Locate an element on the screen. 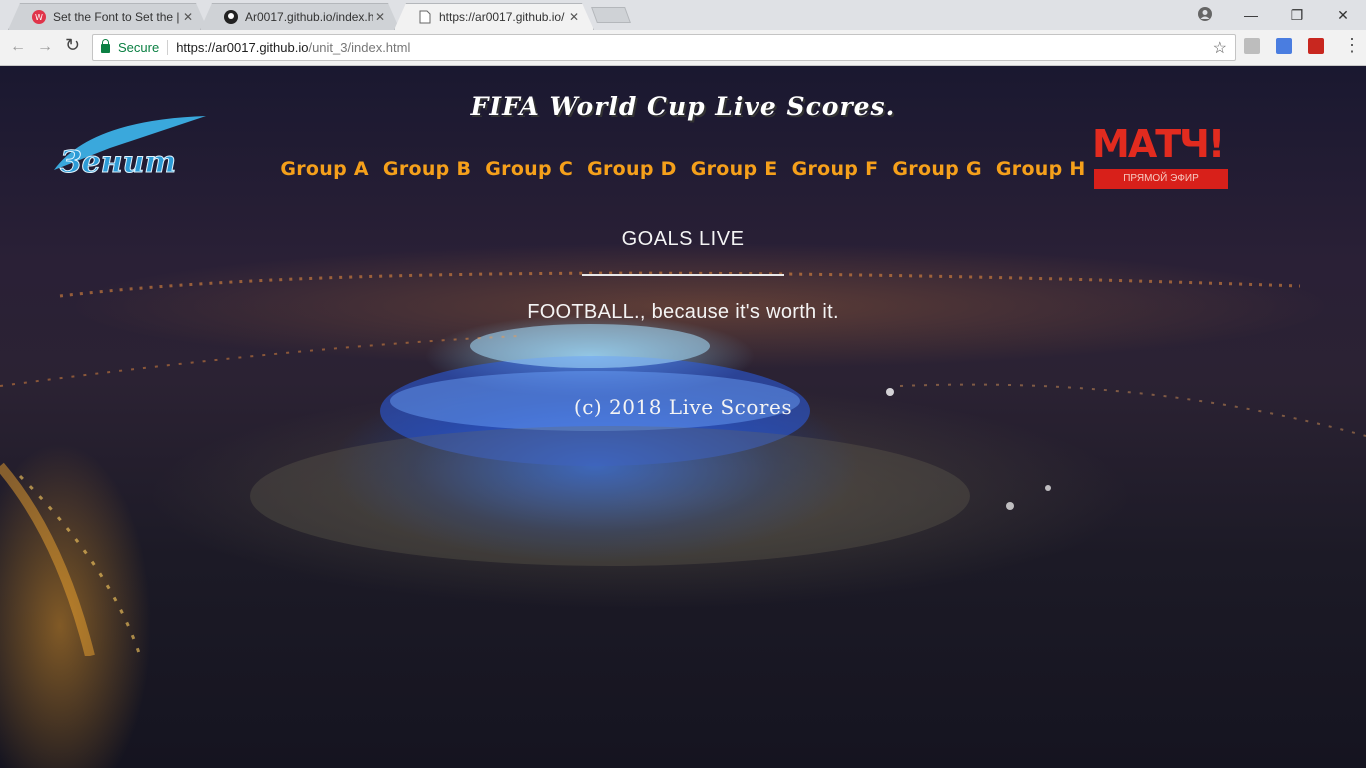  w3-favicon-icon: W is located at coordinates (39, 17).